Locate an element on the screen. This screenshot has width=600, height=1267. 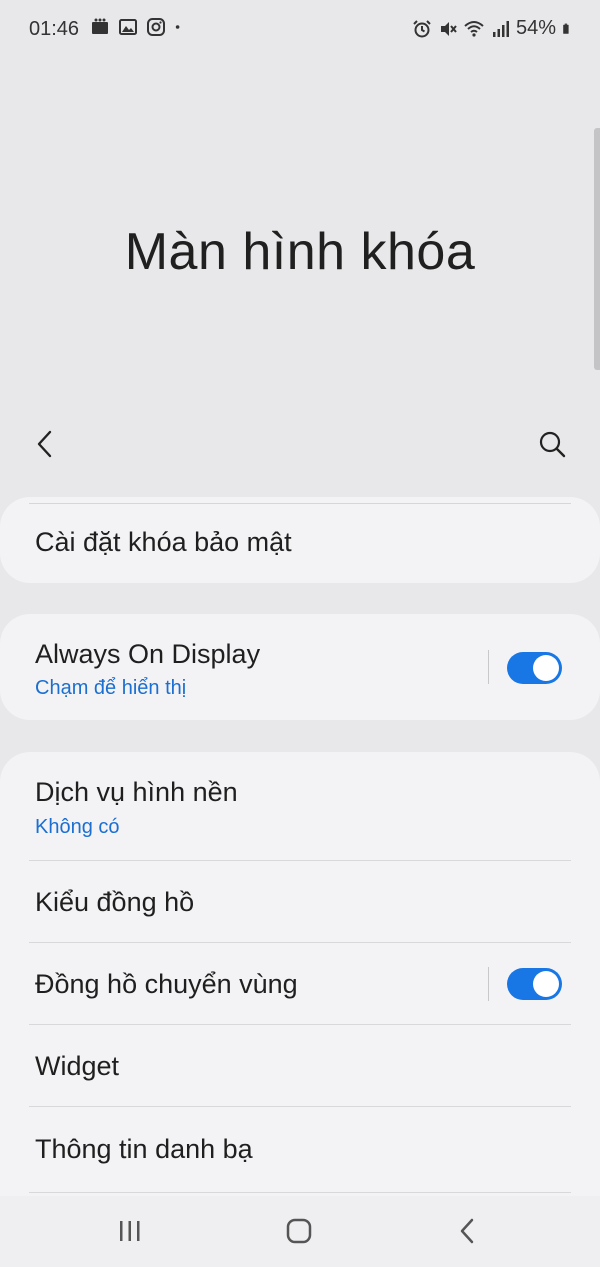
clock-style-label: Kiểu đồng hồ is located at coordinates (115, 902).